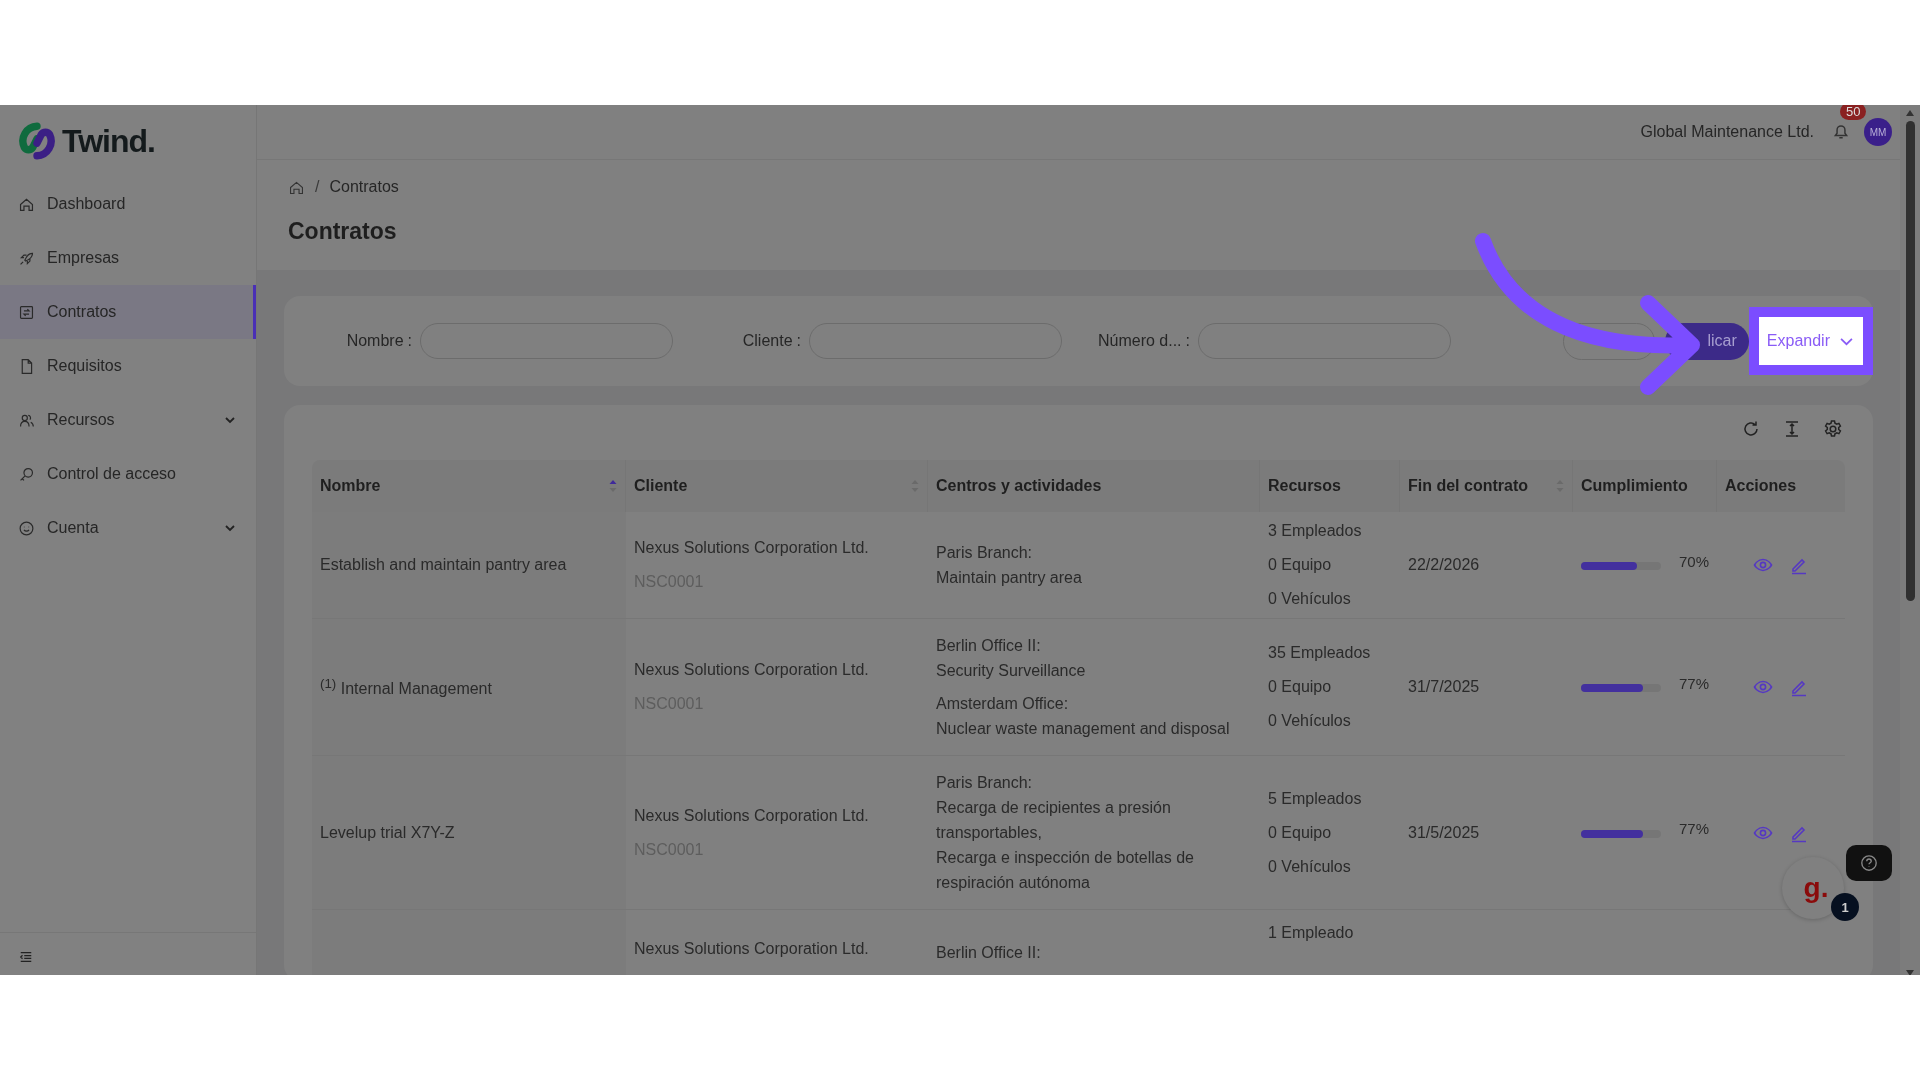 The image size is (1920, 1080). Describe the element at coordinates (1054, 820) in the screenshot. I see `activity-name: Recarga de recipientes a presión transportables,` at that location.